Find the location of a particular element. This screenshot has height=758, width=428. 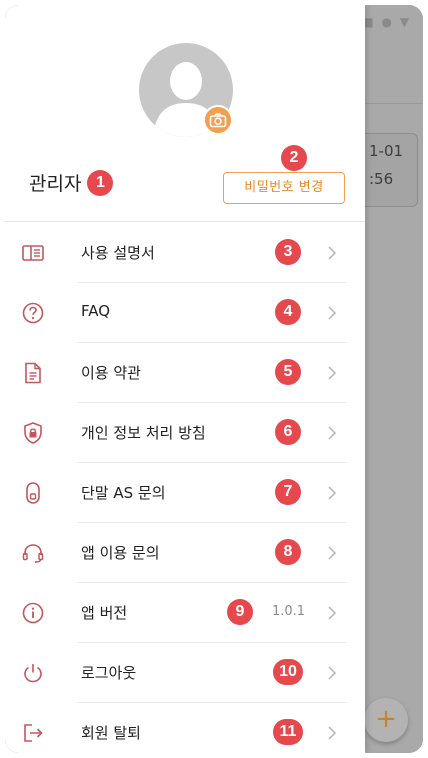

menu-item-app-version: 앱 버전 9 1.0.1 is located at coordinates (185, 613).